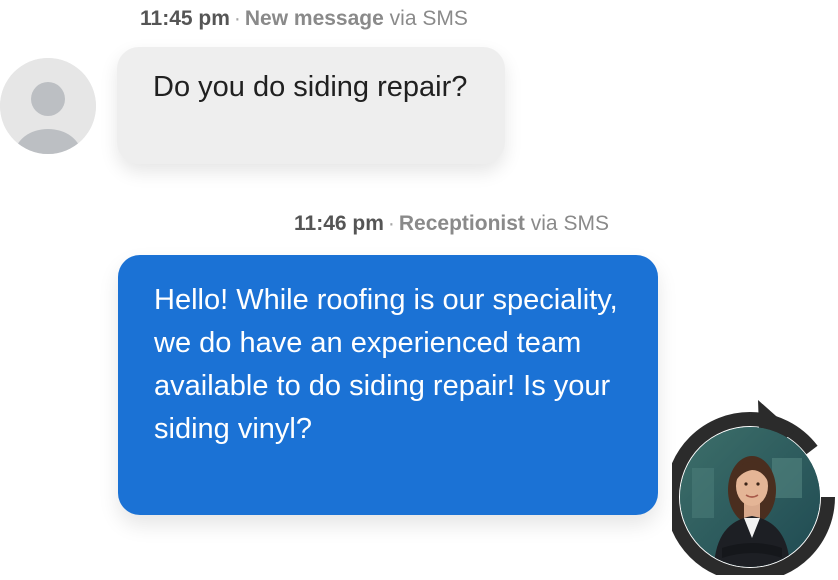 The height and width of the screenshot is (580, 838). I want to click on outgoing-channel-label: via SMS, so click(569, 223).